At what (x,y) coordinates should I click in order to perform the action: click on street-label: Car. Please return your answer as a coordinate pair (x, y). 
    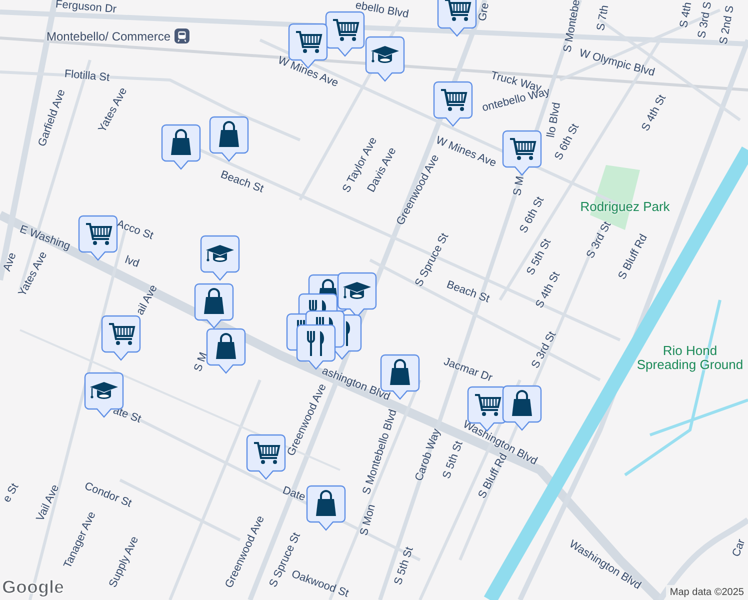
    Looking at the image, I should click on (739, 548).